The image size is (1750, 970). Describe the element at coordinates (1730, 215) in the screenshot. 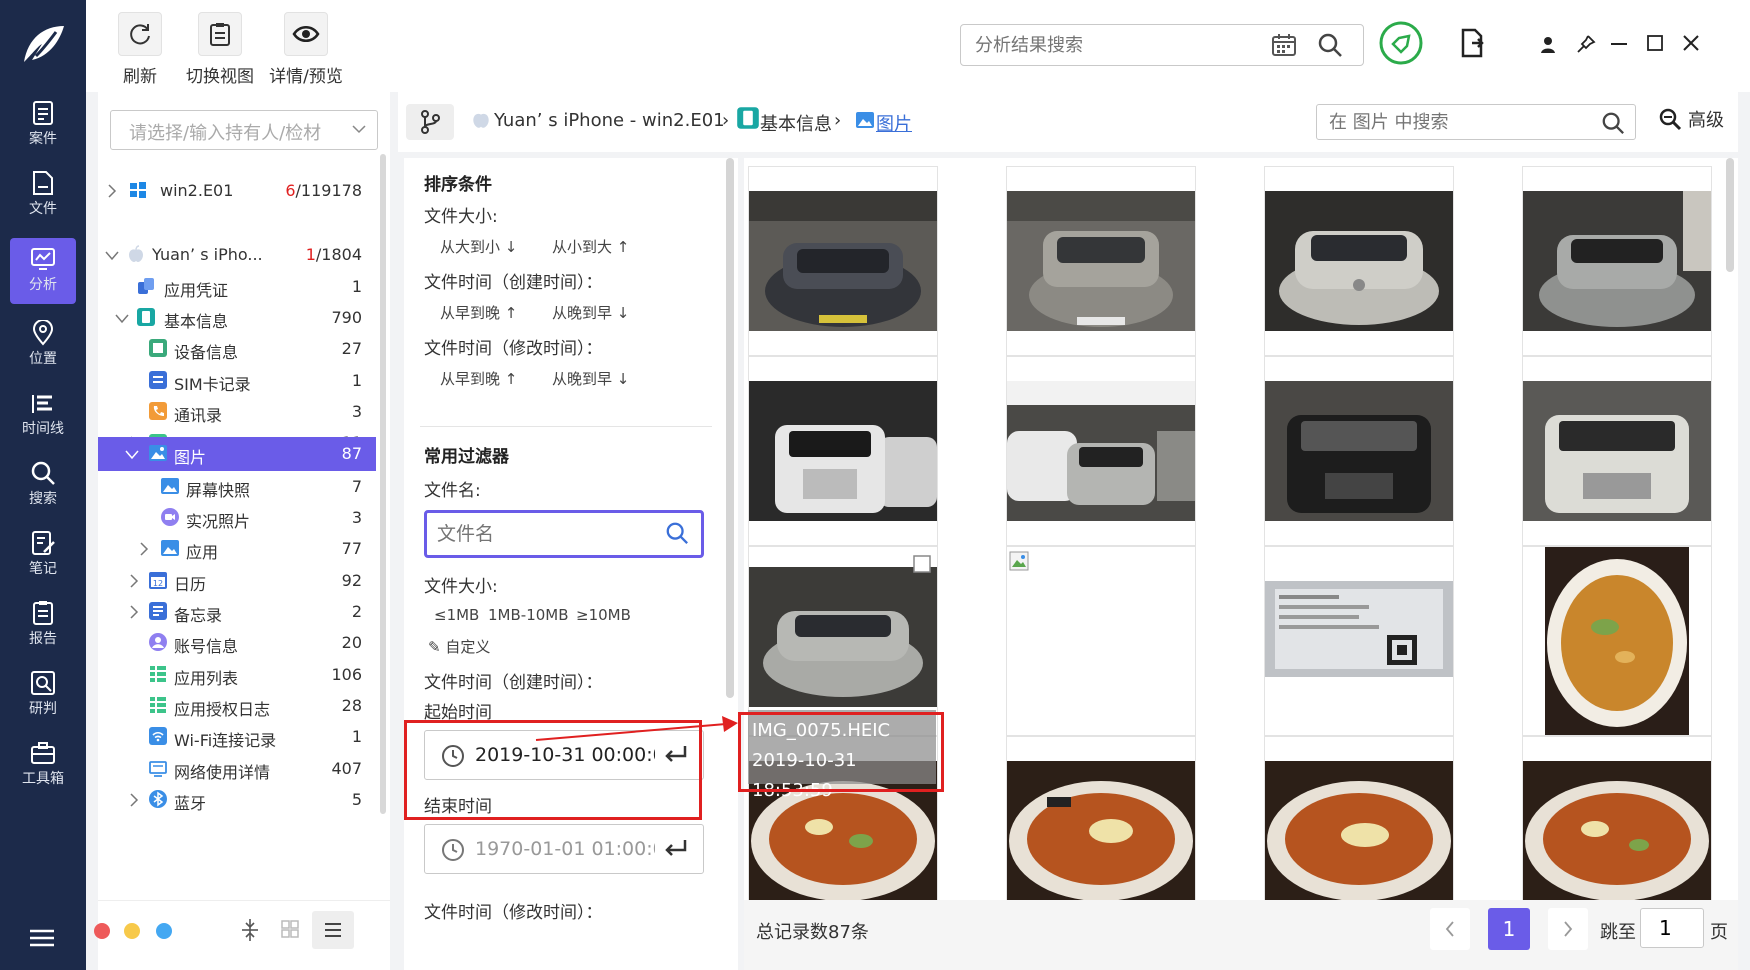

I see `grid-scrollbar` at that location.